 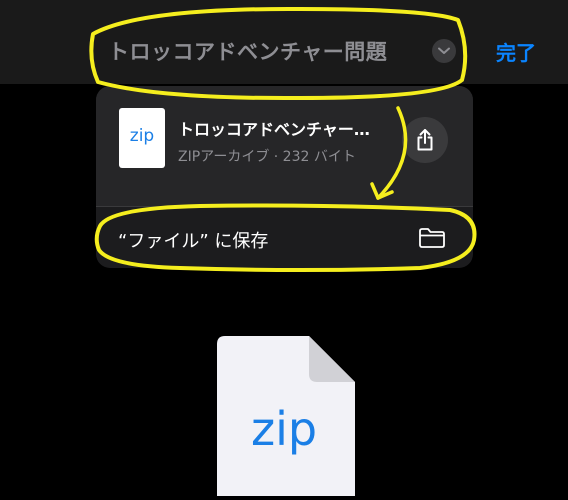 What do you see at coordinates (193, 241) in the screenshot?
I see `save-to-files-label: “ファイル” に保存` at bounding box center [193, 241].